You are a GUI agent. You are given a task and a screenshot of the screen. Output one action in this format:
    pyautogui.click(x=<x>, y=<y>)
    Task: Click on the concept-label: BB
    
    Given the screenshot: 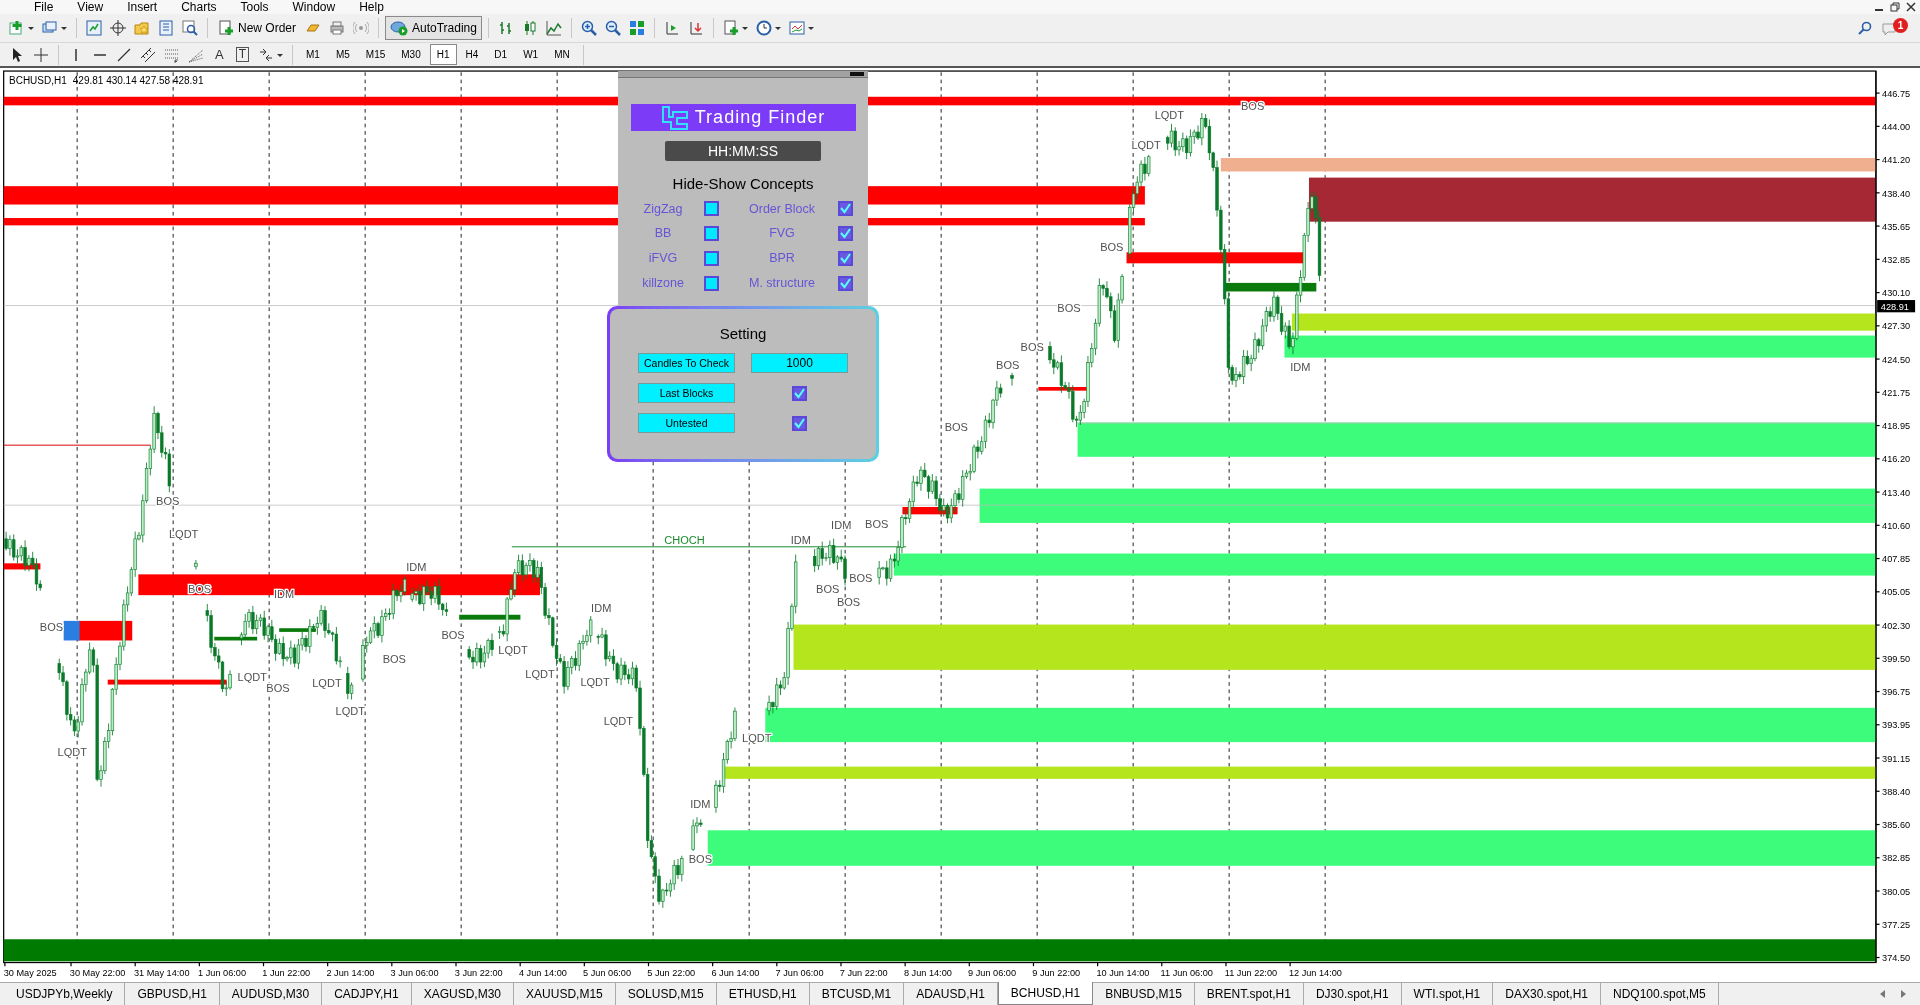 What is the action you would take?
    pyautogui.click(x=663, y=234)
    